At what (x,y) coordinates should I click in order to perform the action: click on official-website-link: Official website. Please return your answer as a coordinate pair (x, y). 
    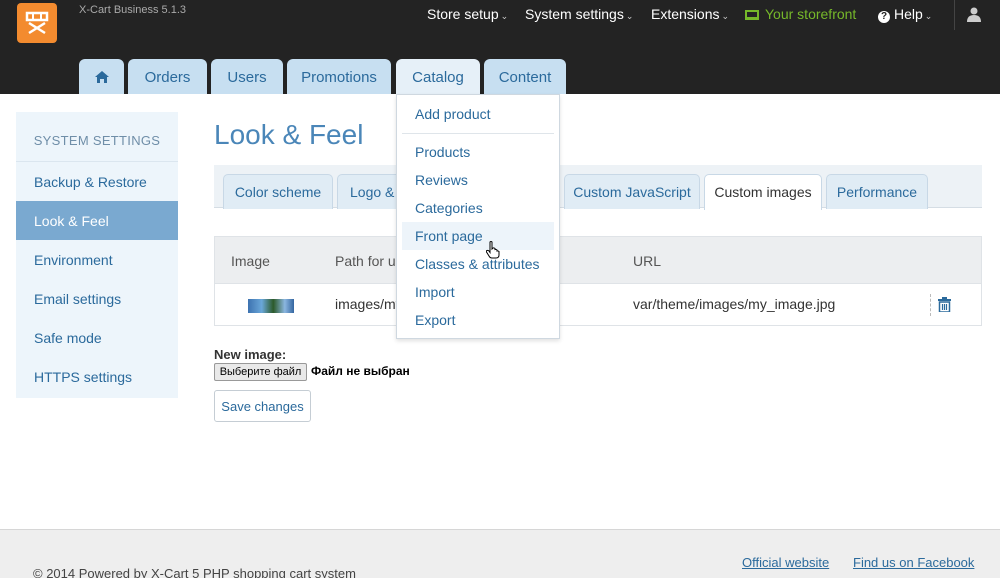
    Looking at the image, I should click on (785, 562).